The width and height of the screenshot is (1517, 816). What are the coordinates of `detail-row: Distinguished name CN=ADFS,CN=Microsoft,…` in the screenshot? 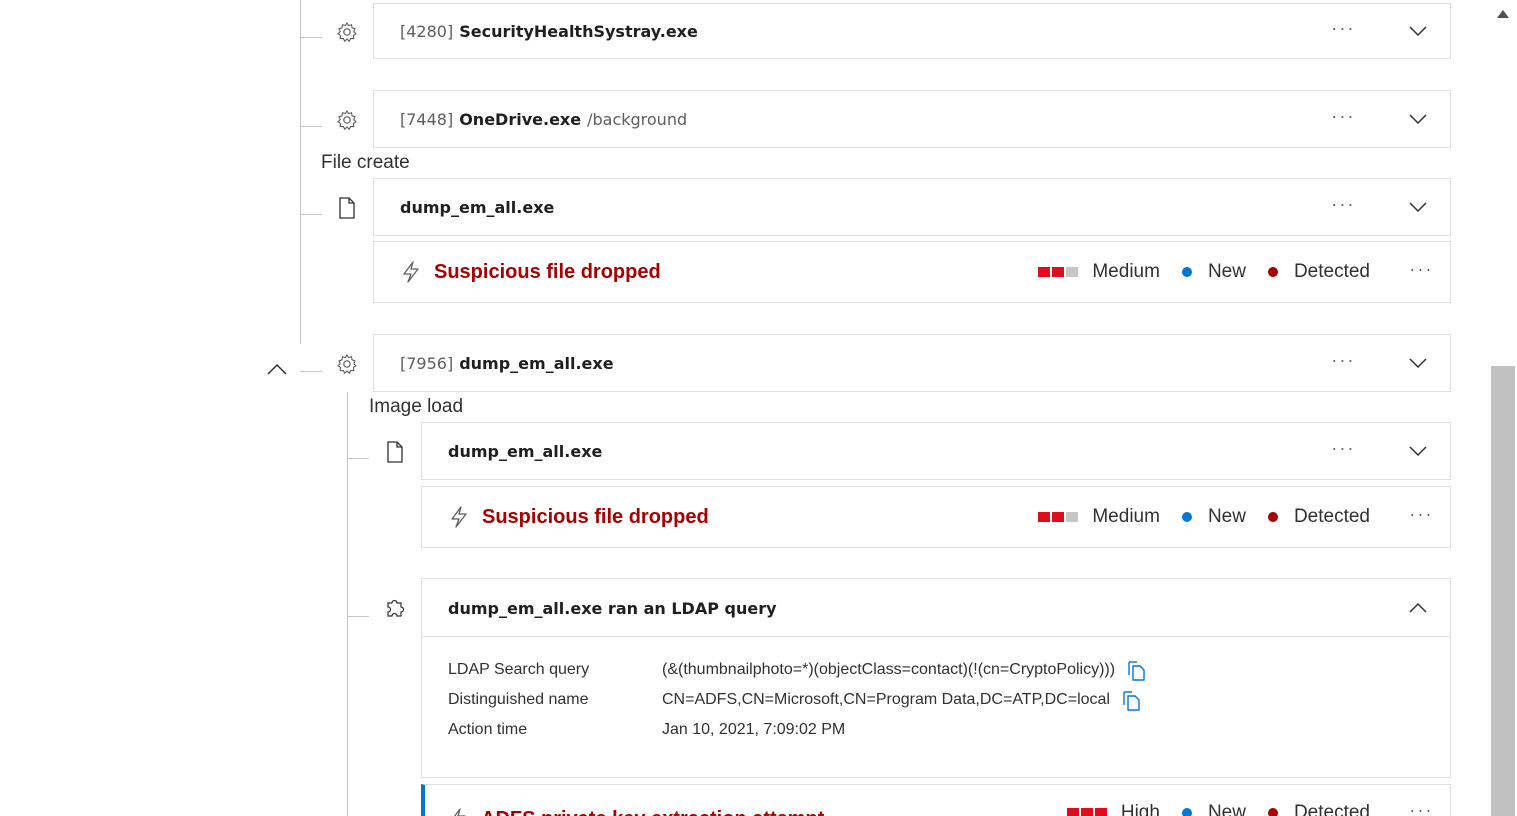 It's located at (797, 700).